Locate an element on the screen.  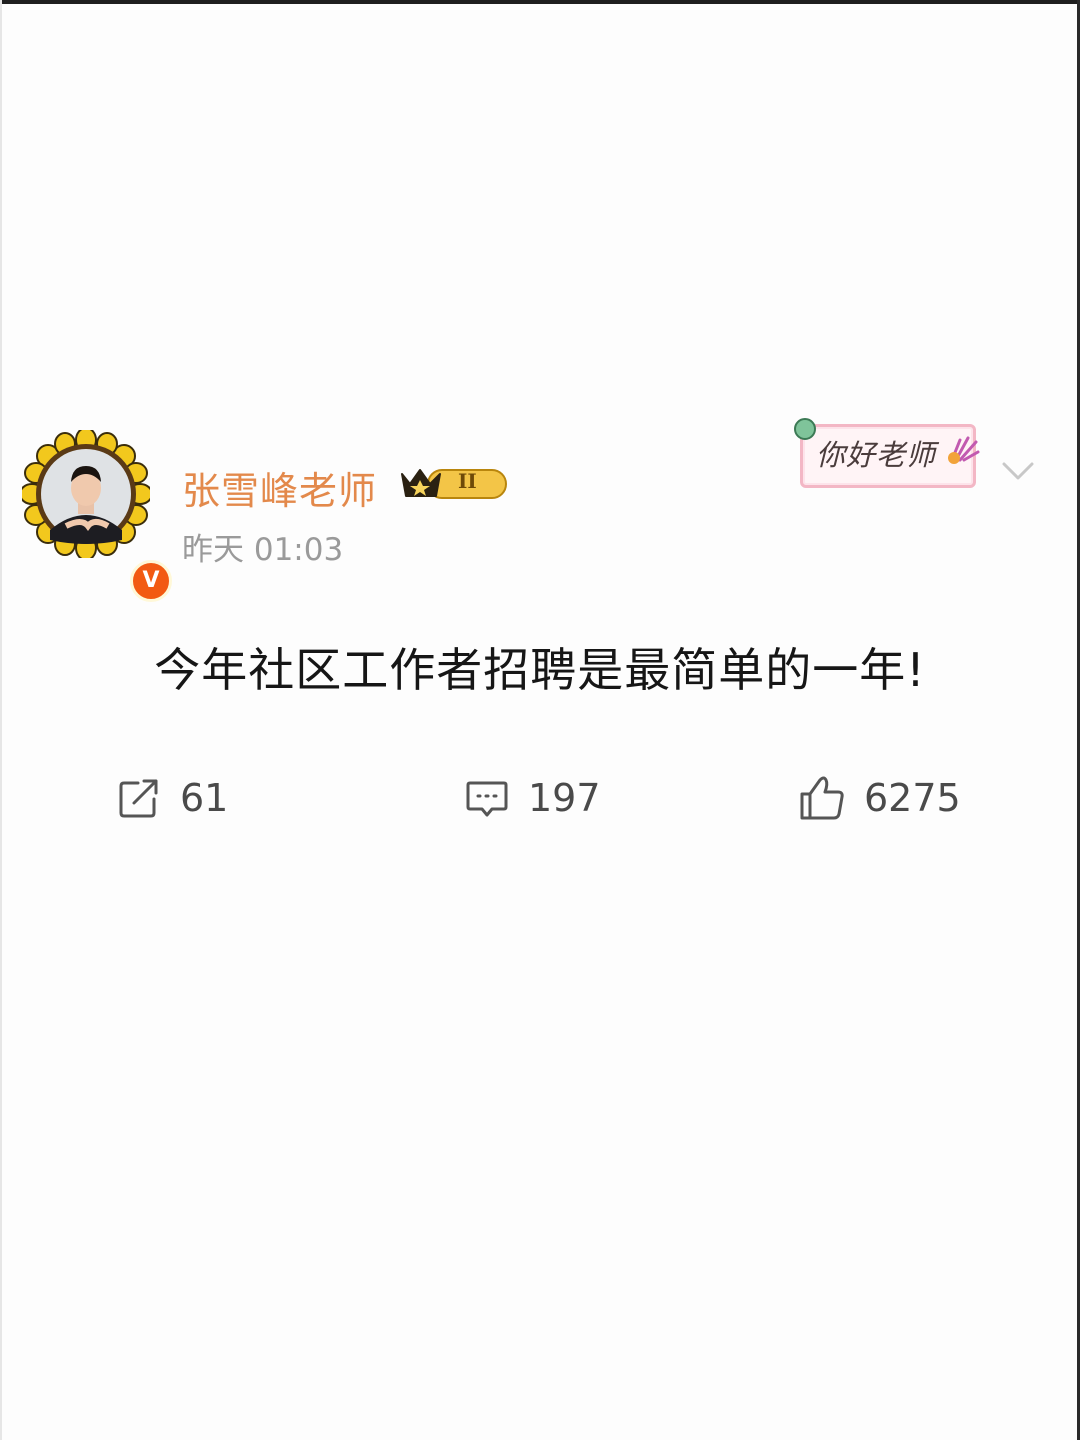
comment-button: 197 is located at coordinates (532, 798).